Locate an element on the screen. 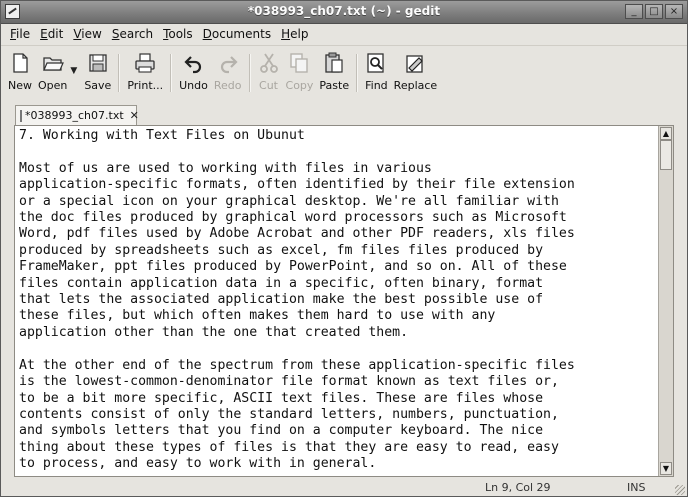  cut-button: Cut is located at coordinates (269, 72).